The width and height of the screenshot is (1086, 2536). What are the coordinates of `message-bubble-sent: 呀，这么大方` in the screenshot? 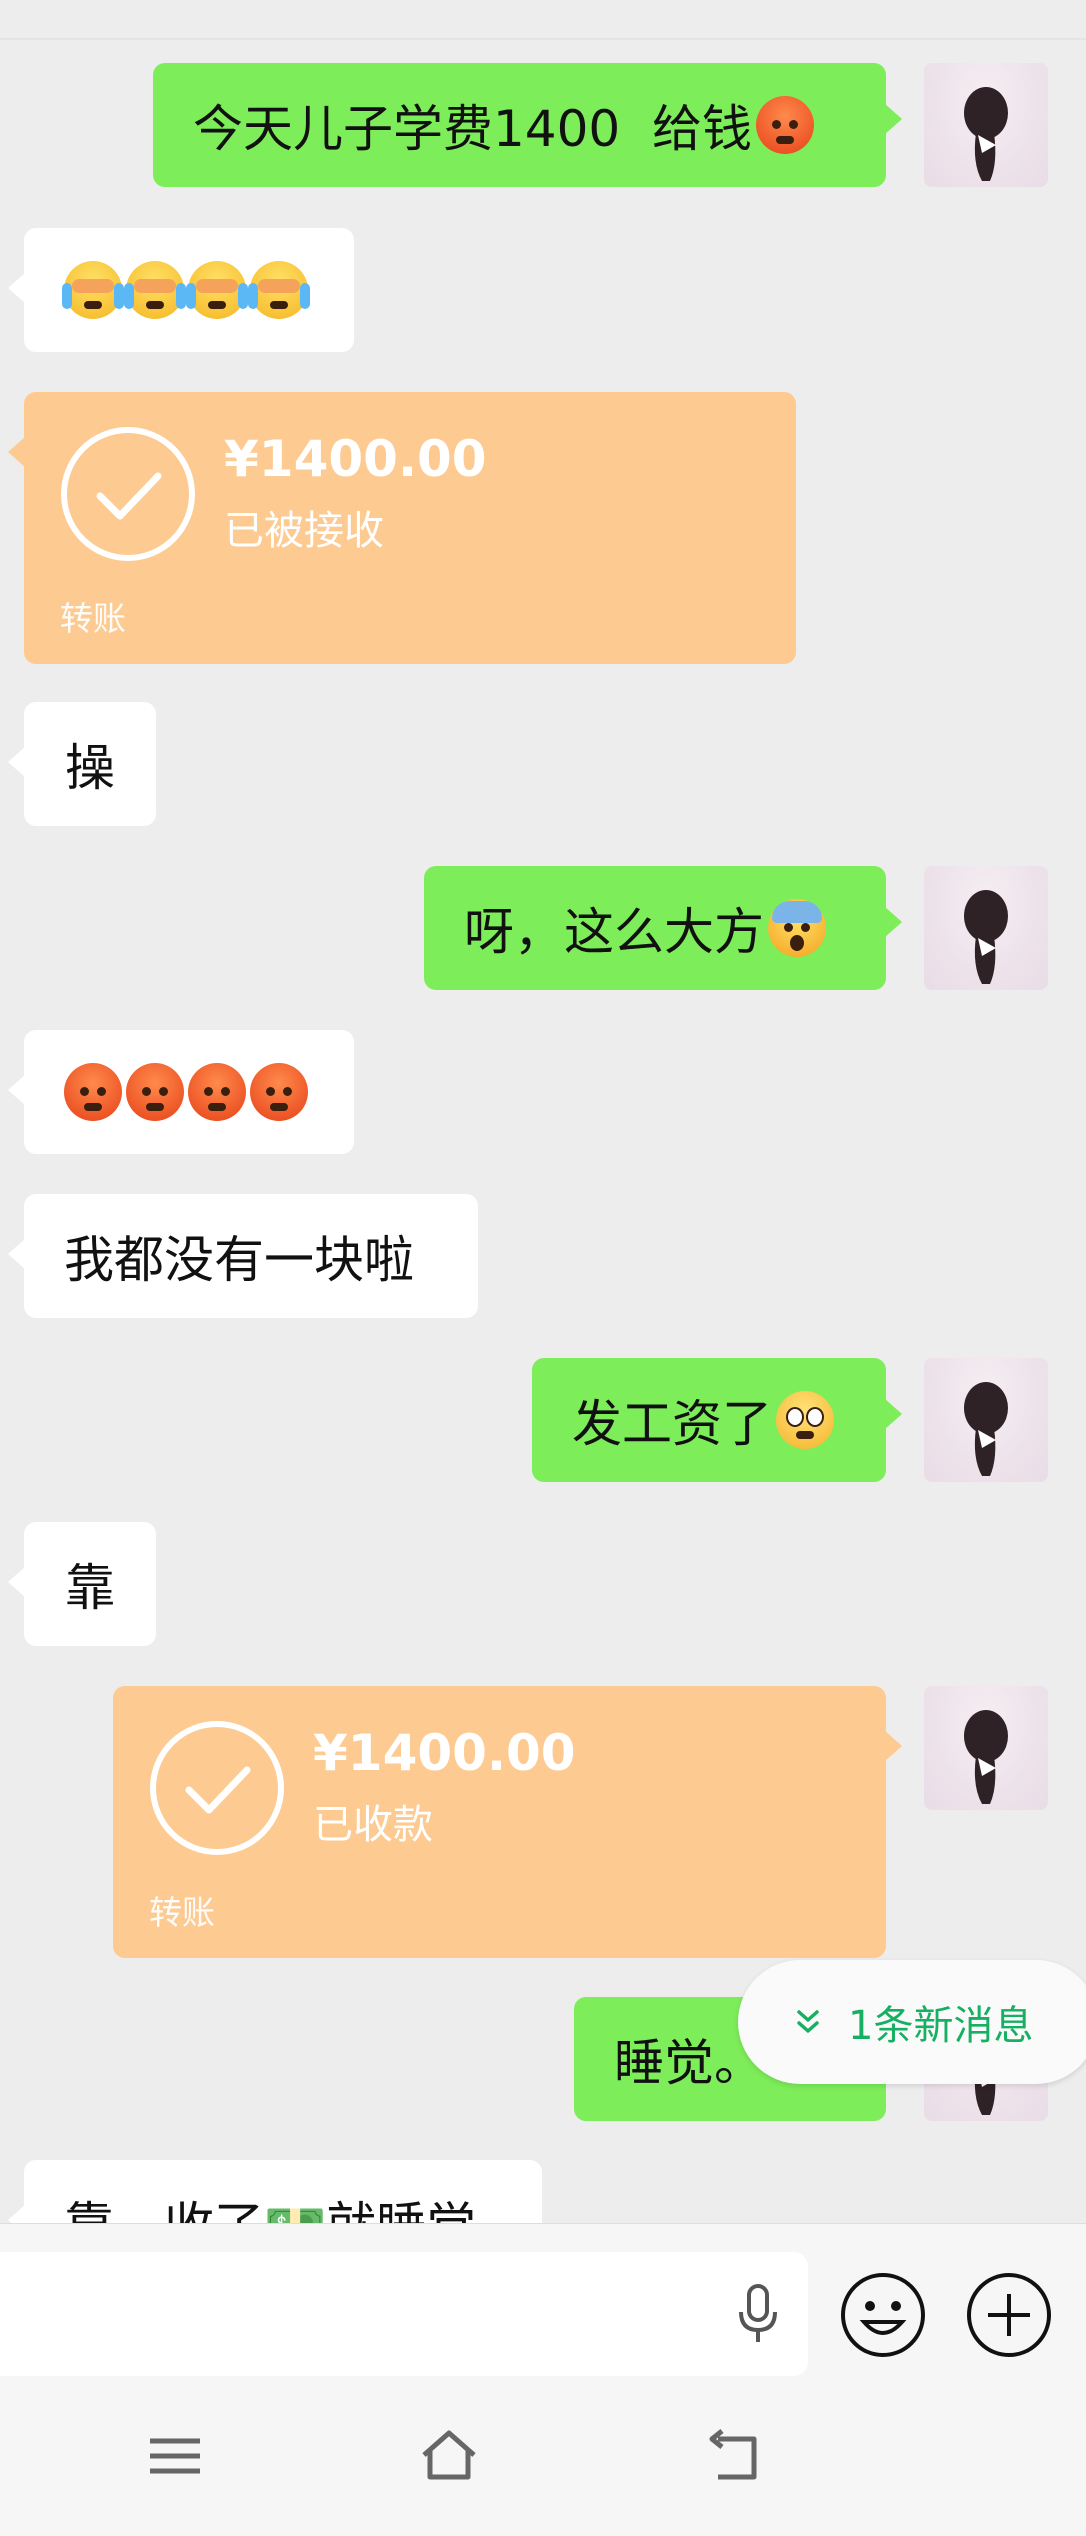 It's located at (663, 928).